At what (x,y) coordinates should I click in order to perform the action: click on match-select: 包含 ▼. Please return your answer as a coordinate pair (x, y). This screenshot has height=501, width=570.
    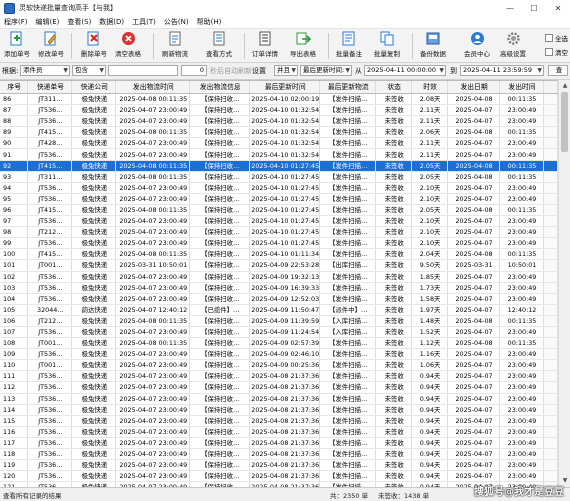
    Looking at the image, I should click on (89, 70).